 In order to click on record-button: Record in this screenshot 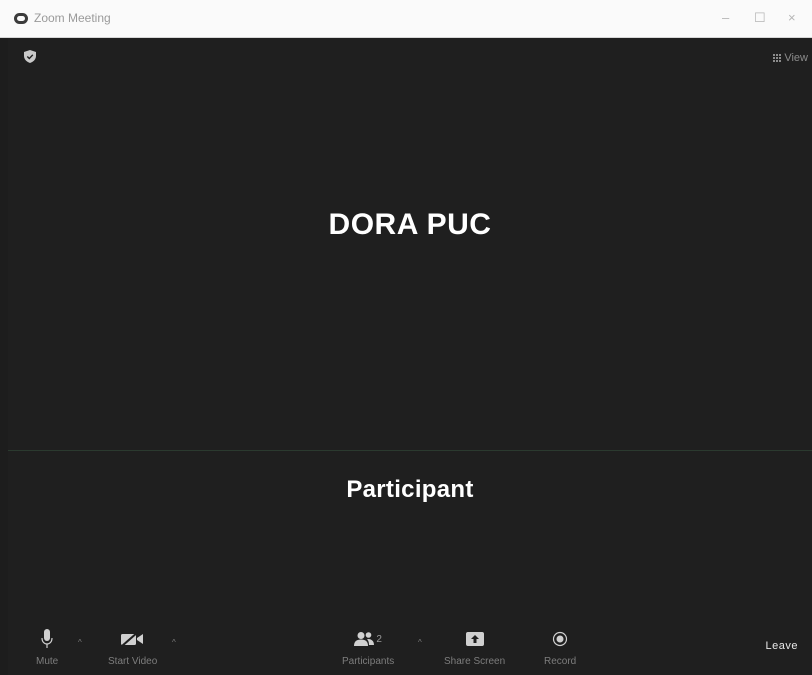, I will do `click(560, 647)`.